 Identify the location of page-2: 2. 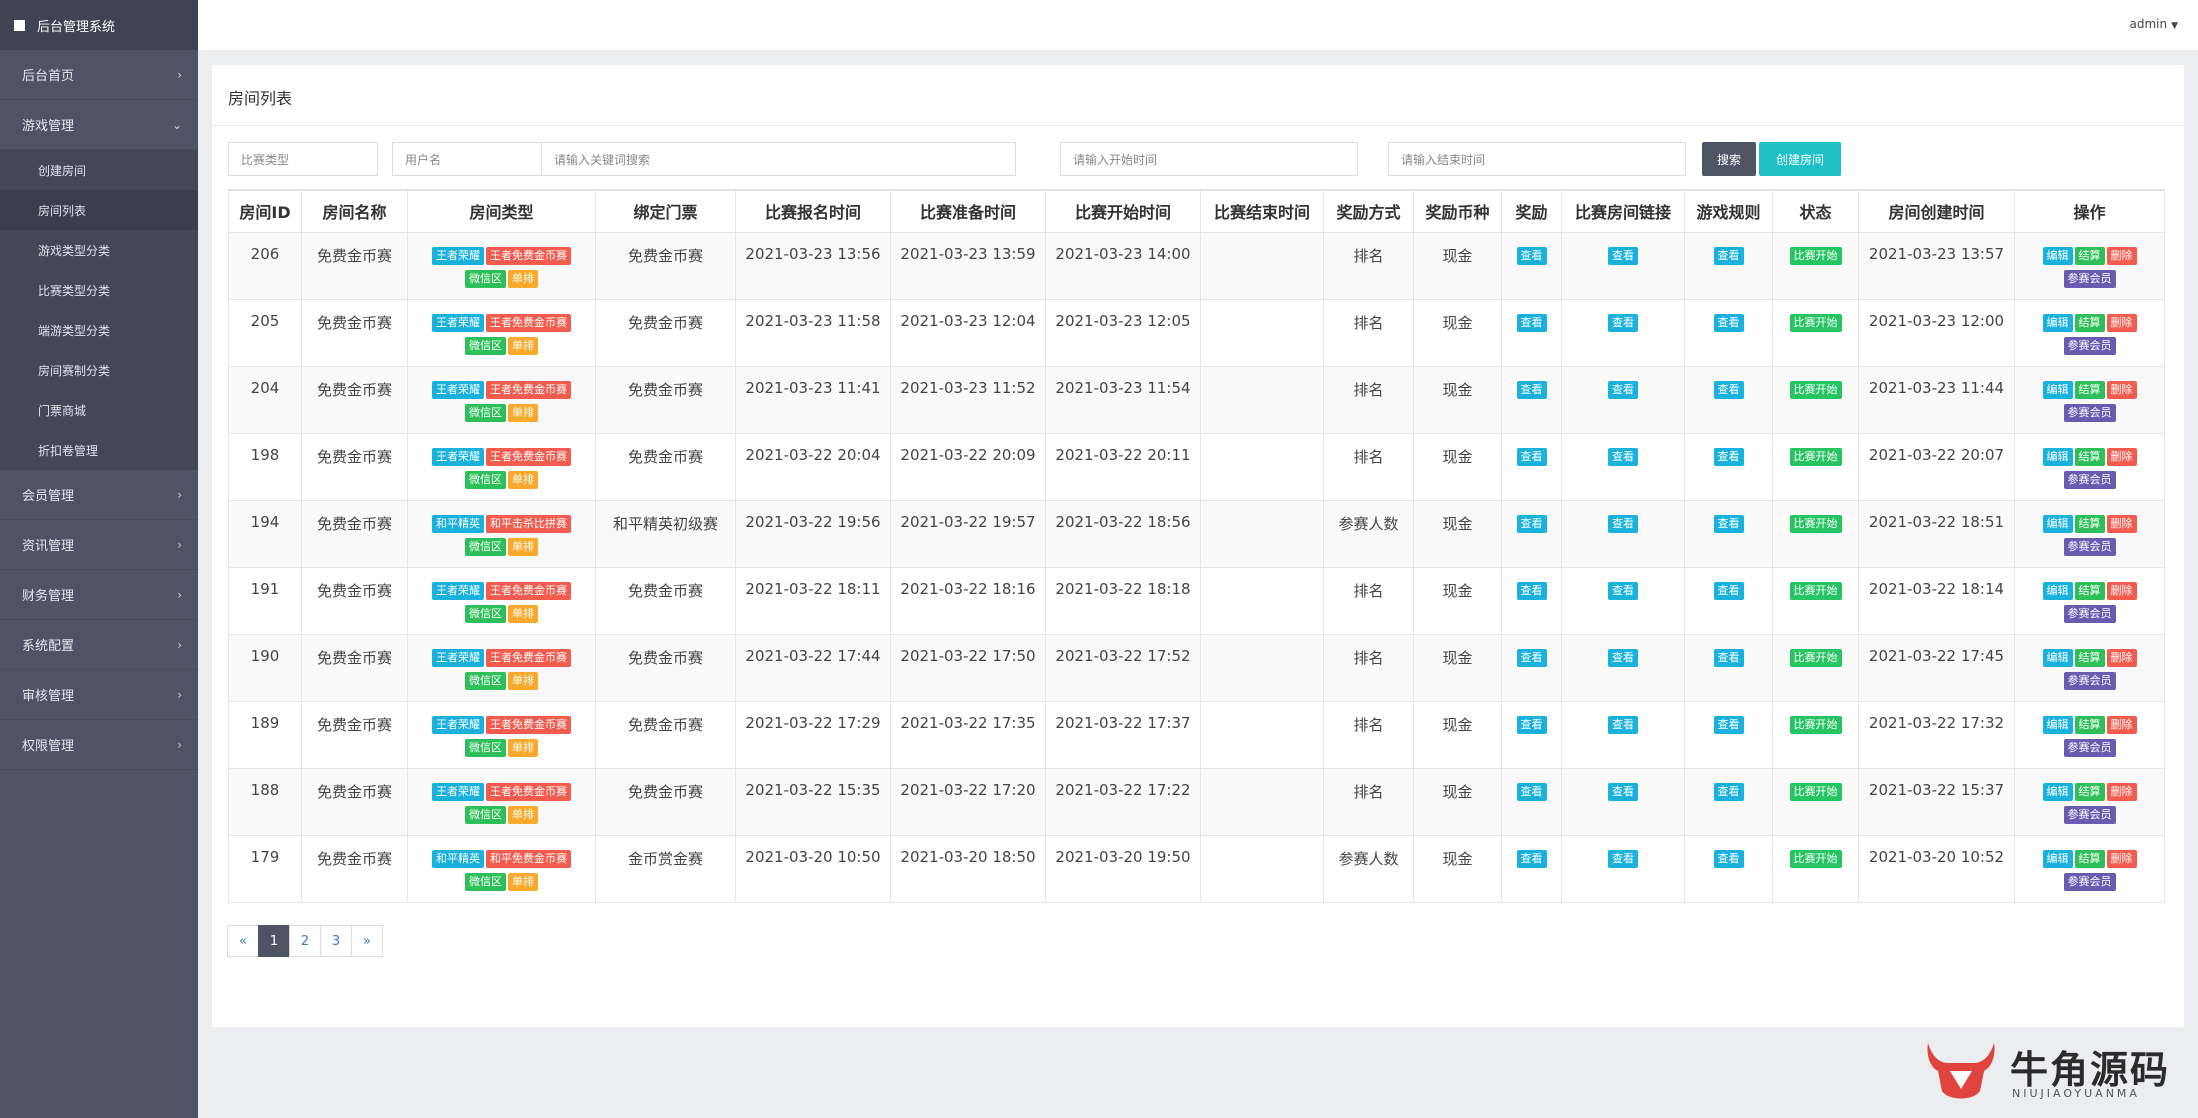
(305, 941).